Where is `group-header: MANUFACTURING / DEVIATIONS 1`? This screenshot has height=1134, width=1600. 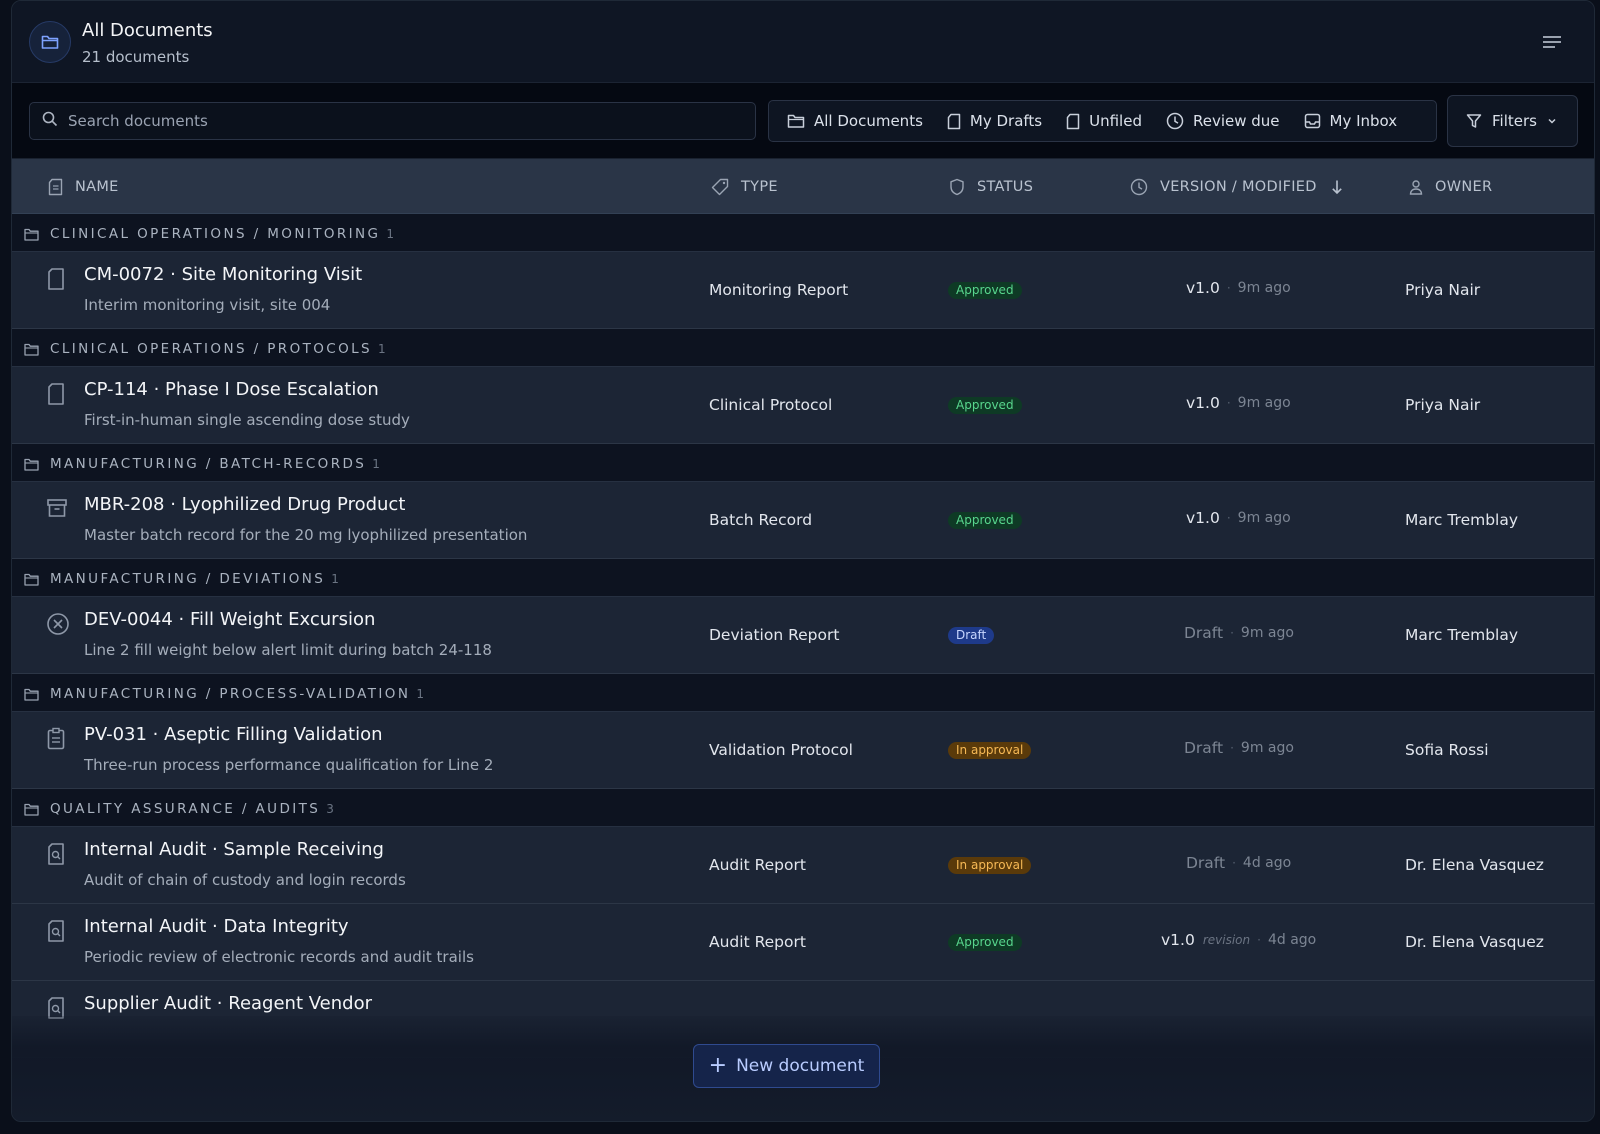
group-header: MANUFACTURING / DEVIATIONS 1 is located at coordinates (803, 578).